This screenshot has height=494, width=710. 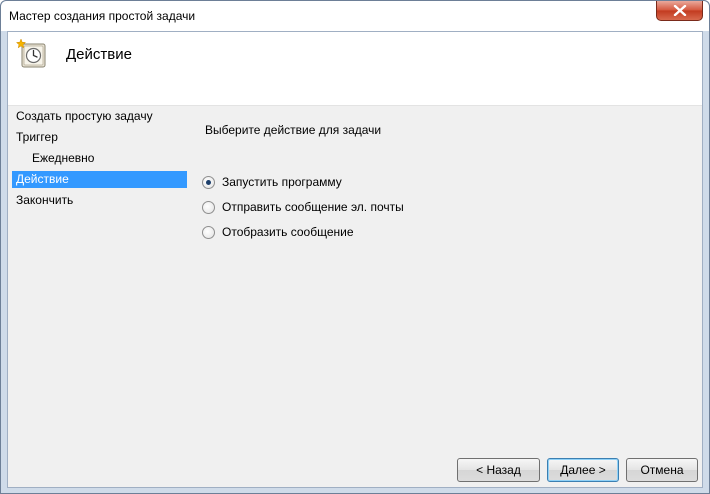 What do you see at coordinates (99, 116) in the screenshot?
I see `step-create-task: Создать простую задачу` at bounding box center [99, 116].